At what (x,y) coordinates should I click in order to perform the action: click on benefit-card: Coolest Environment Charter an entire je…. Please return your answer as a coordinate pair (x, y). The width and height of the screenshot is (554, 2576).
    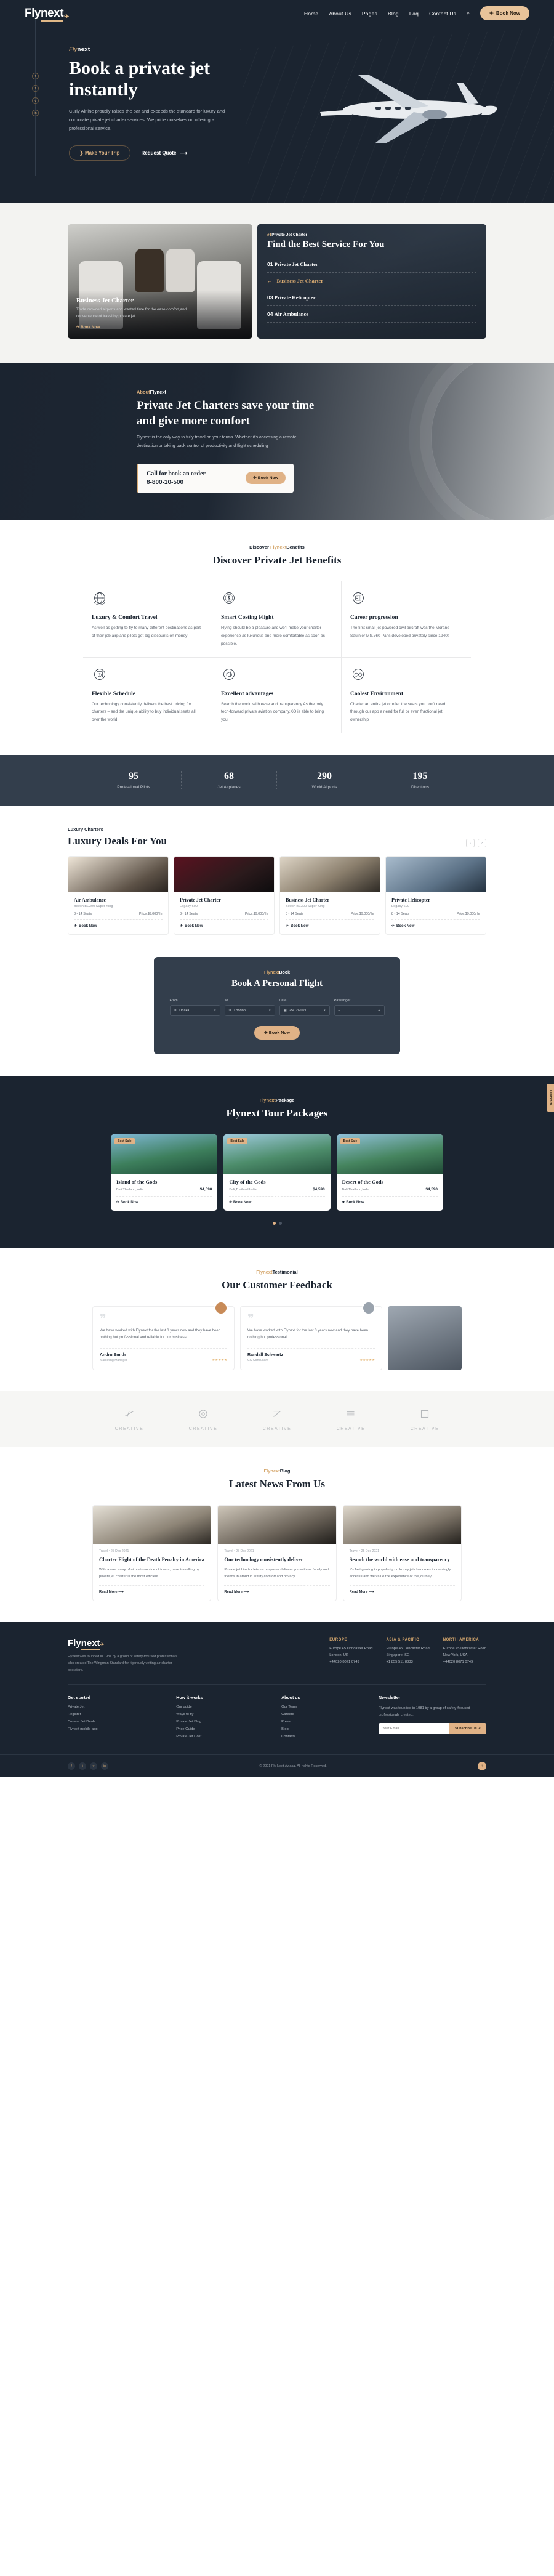
    Looking at the image, I should click on (406, 695).